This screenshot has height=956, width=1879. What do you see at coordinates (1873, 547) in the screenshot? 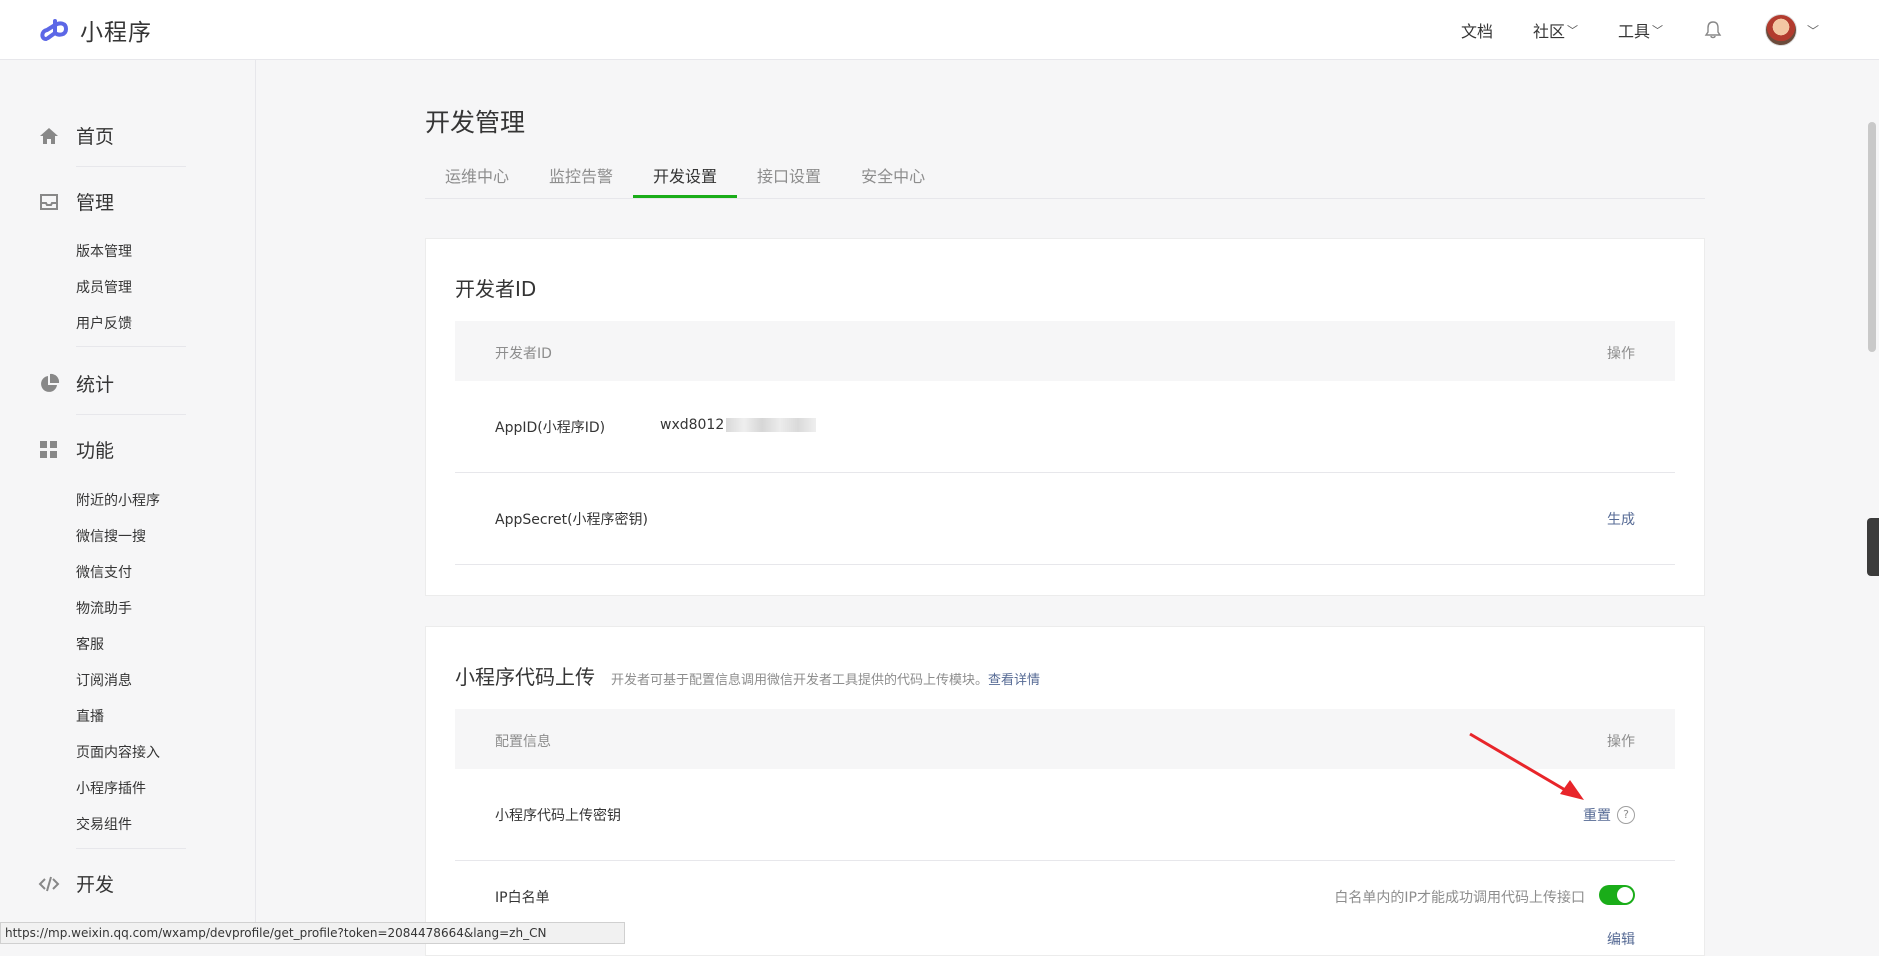
I see `side-panel-handle` at bounding box center [1873, 547].